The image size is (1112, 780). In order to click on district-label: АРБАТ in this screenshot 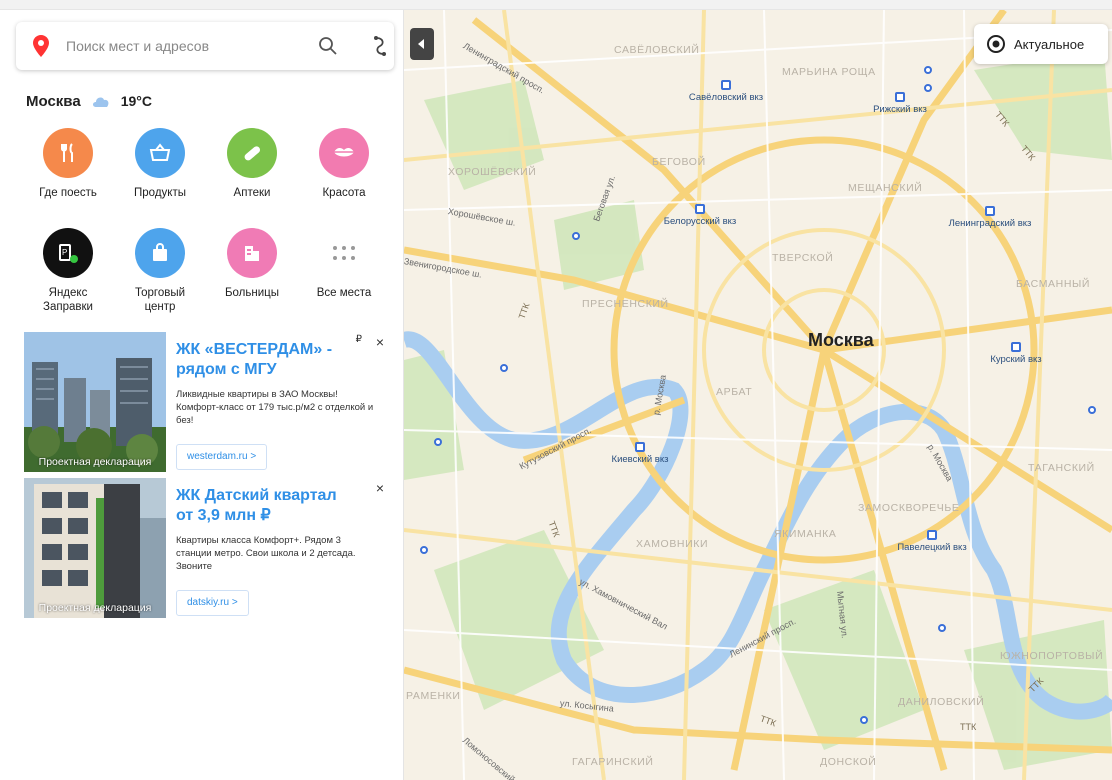, I will do `click(734, 392)`.